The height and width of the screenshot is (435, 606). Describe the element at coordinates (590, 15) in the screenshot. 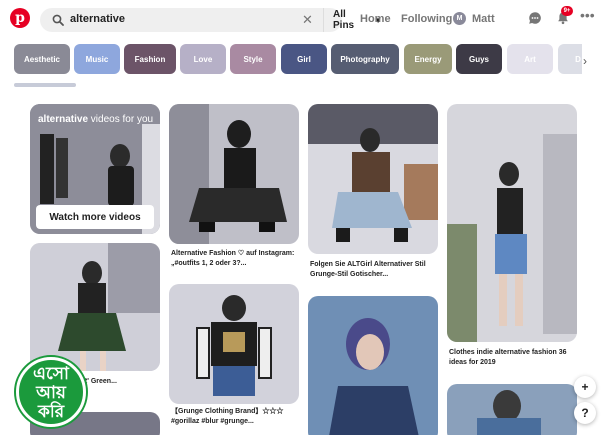

I see `more-options-icon: •••` at that location.